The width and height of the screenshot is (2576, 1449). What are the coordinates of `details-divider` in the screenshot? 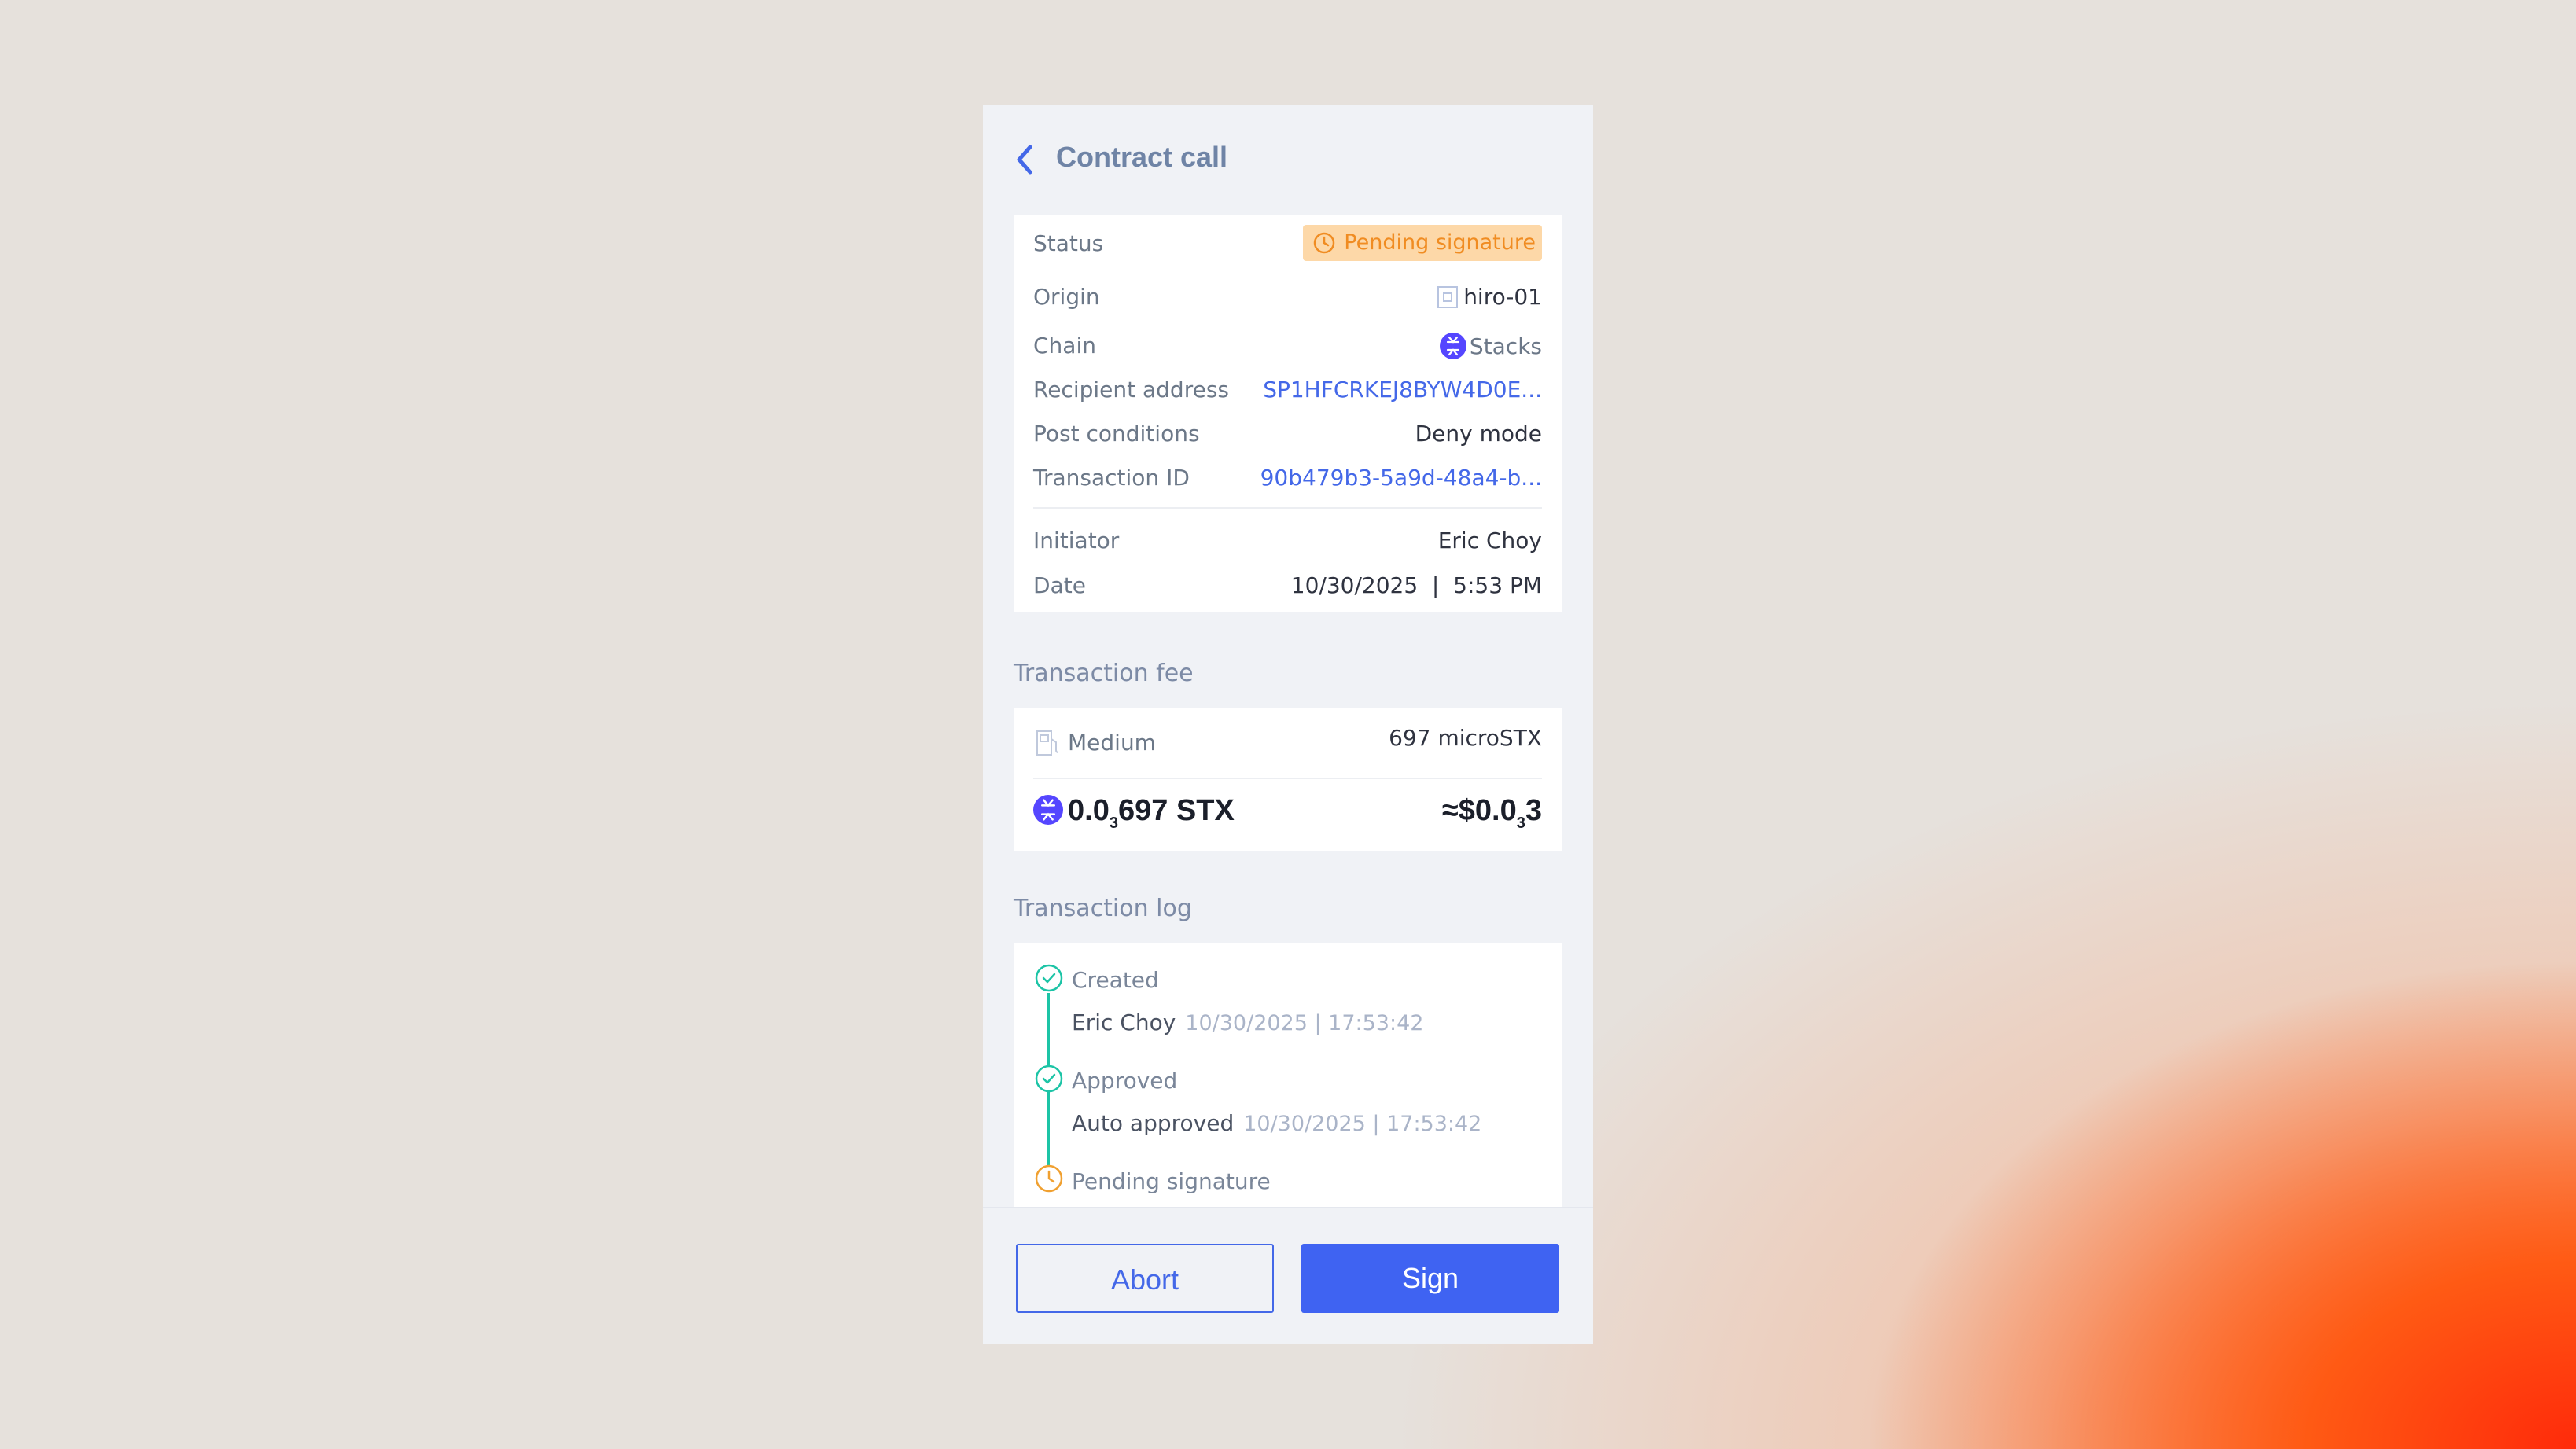 It's located at (1287, 508).